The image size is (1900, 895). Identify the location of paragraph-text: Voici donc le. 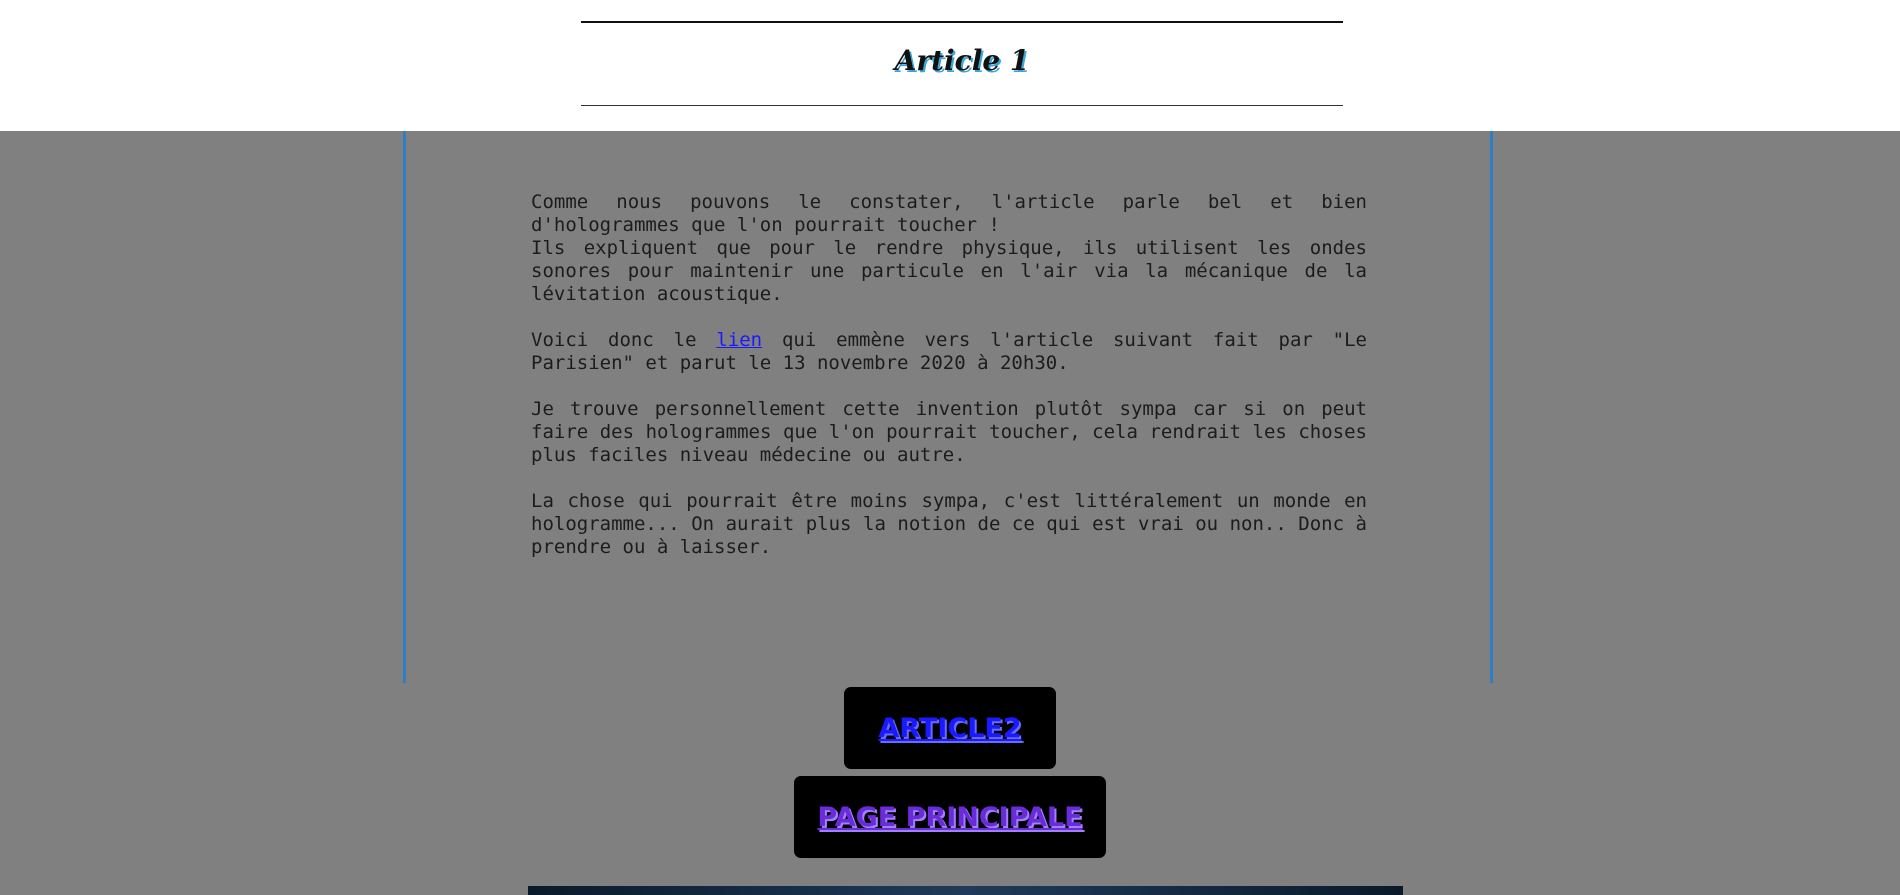
(624, 340).